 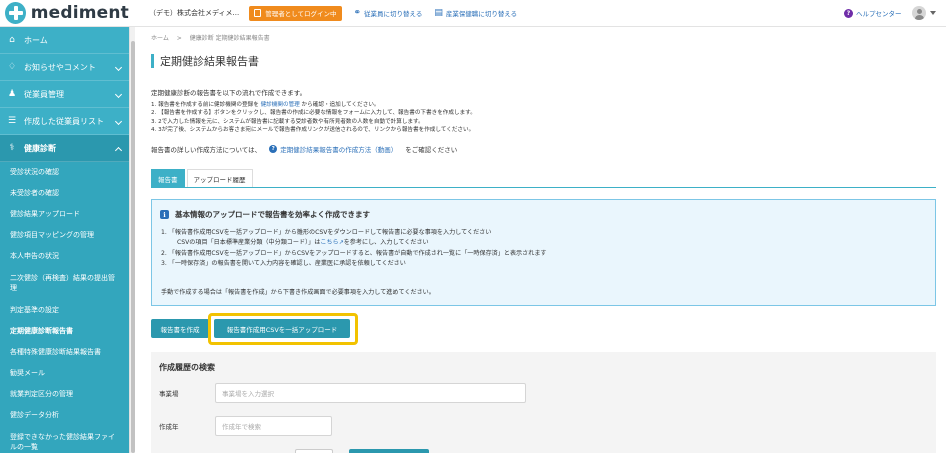 What do you see at coordinates (357, 13) in the screenshot?
I see `person-icon: ⚭` at bounding box center [357, 13].